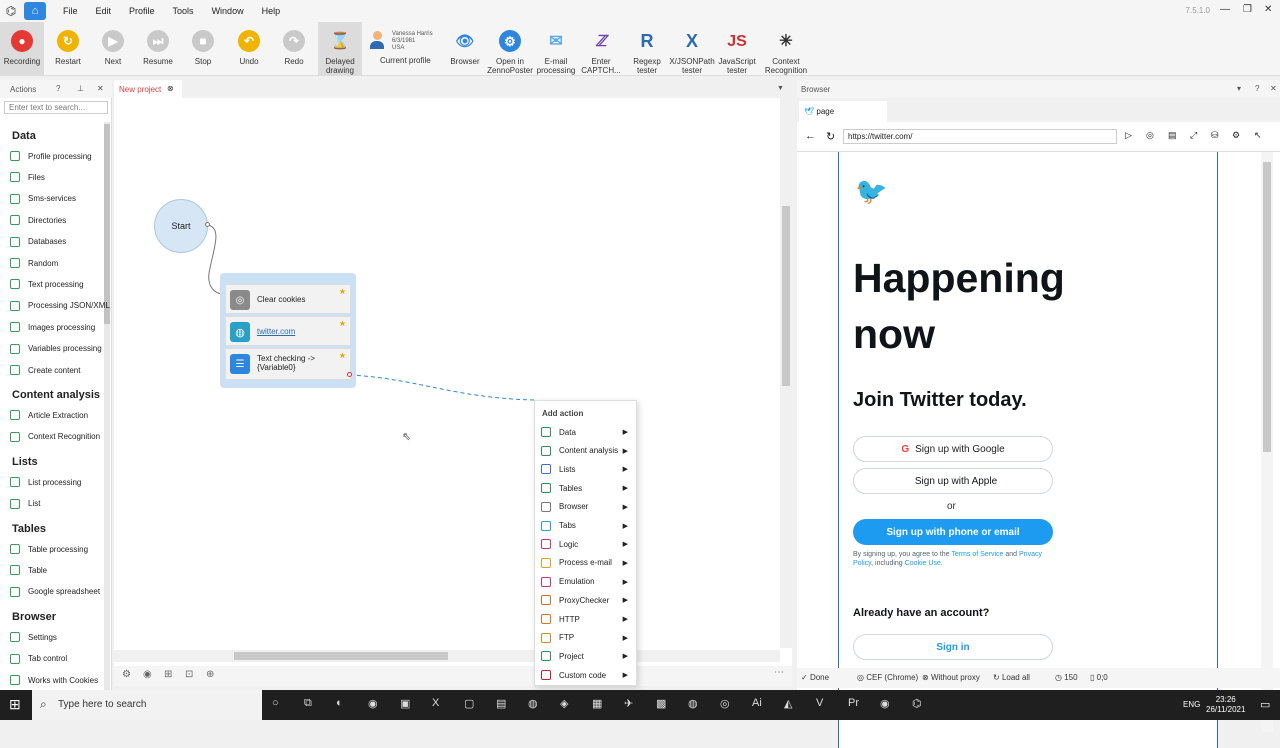  Describe the element at coordinates (1191, 704) in the screenshot. I see `language-indicator: ENG` at that location.